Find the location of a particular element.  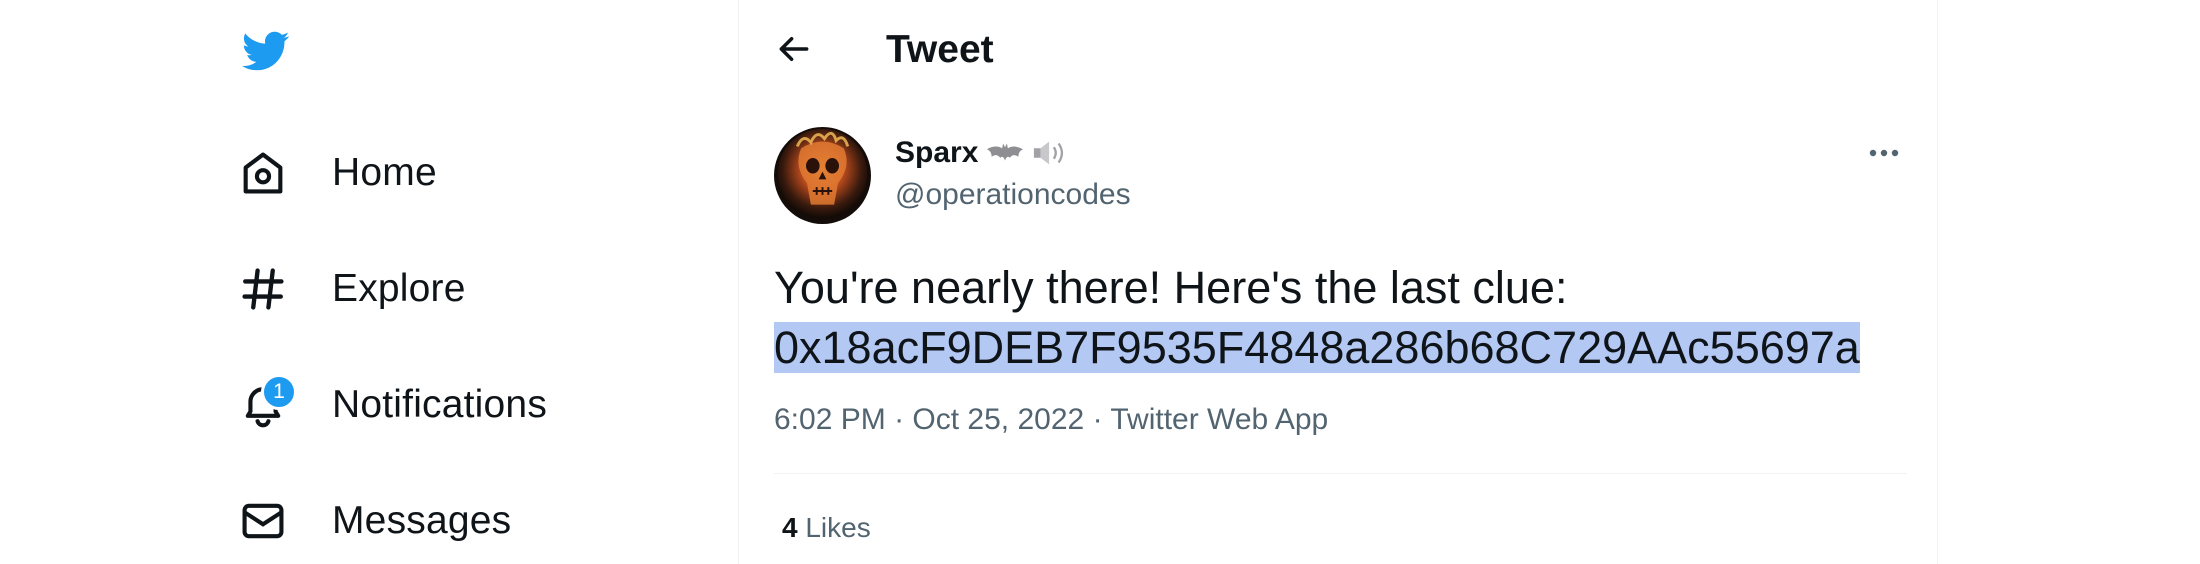

sidebar-item-messages: Messages is located at coordinates (373, 521).